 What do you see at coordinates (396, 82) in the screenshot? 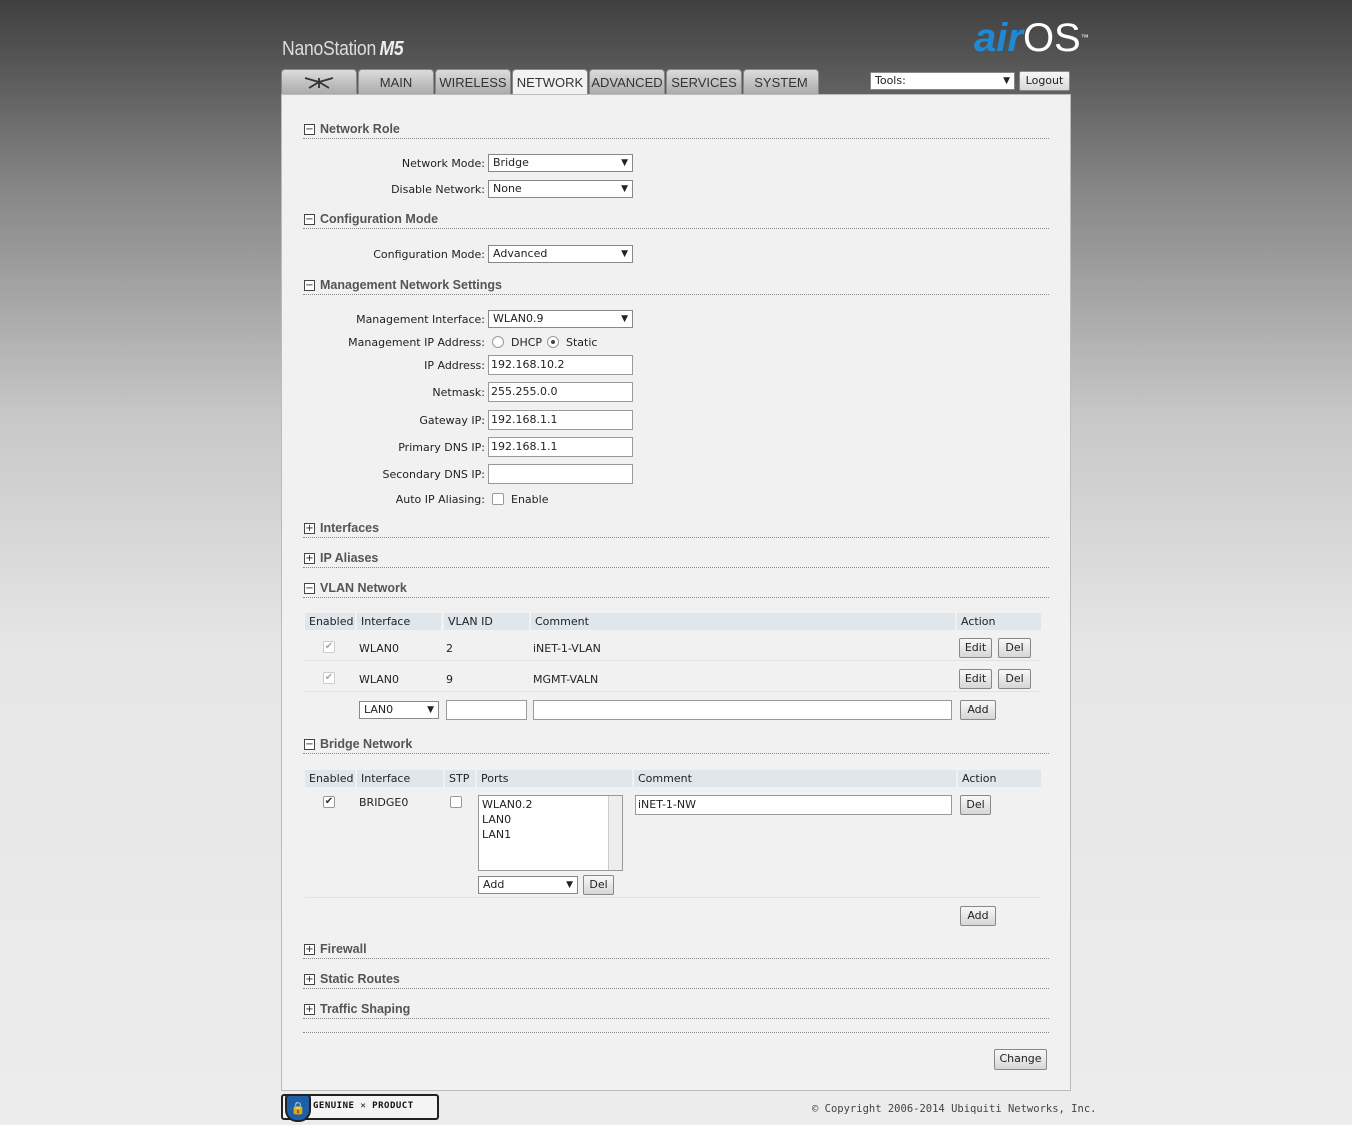
I see `tab-main: MAIN` at bounding box center [396, 82].